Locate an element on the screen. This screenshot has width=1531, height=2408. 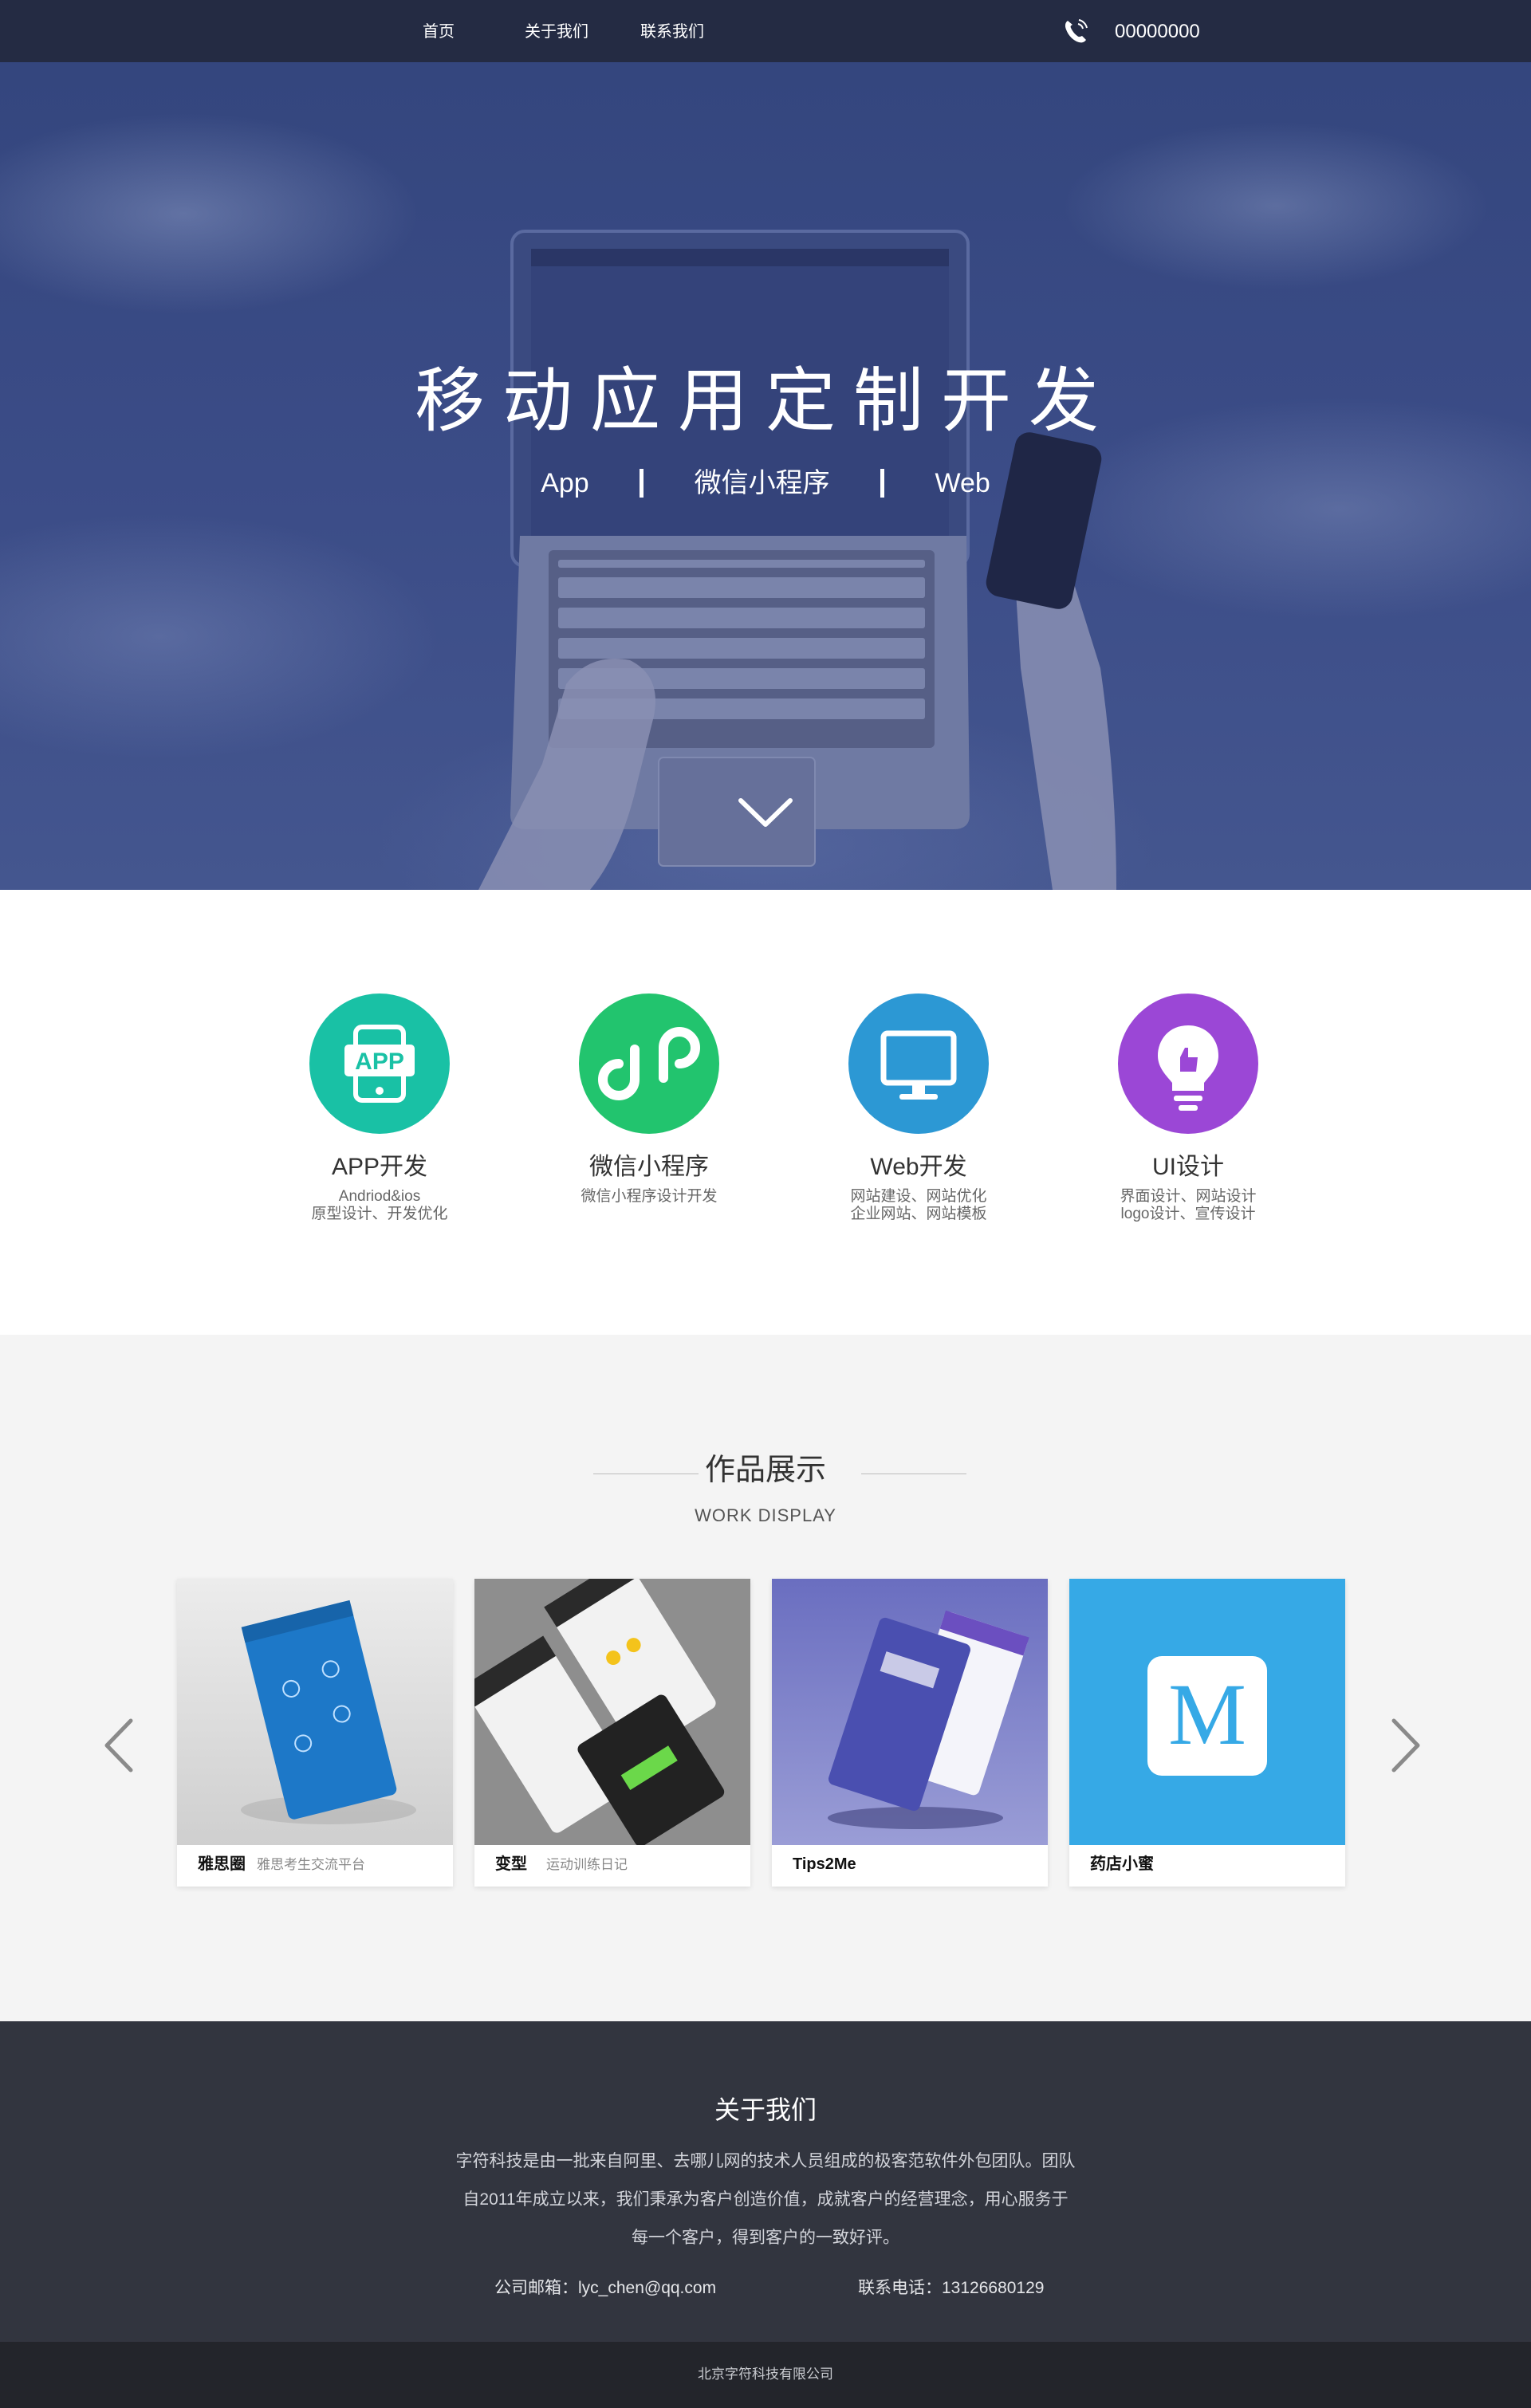
chevron-down-icon is located at coordinates (765, 813).